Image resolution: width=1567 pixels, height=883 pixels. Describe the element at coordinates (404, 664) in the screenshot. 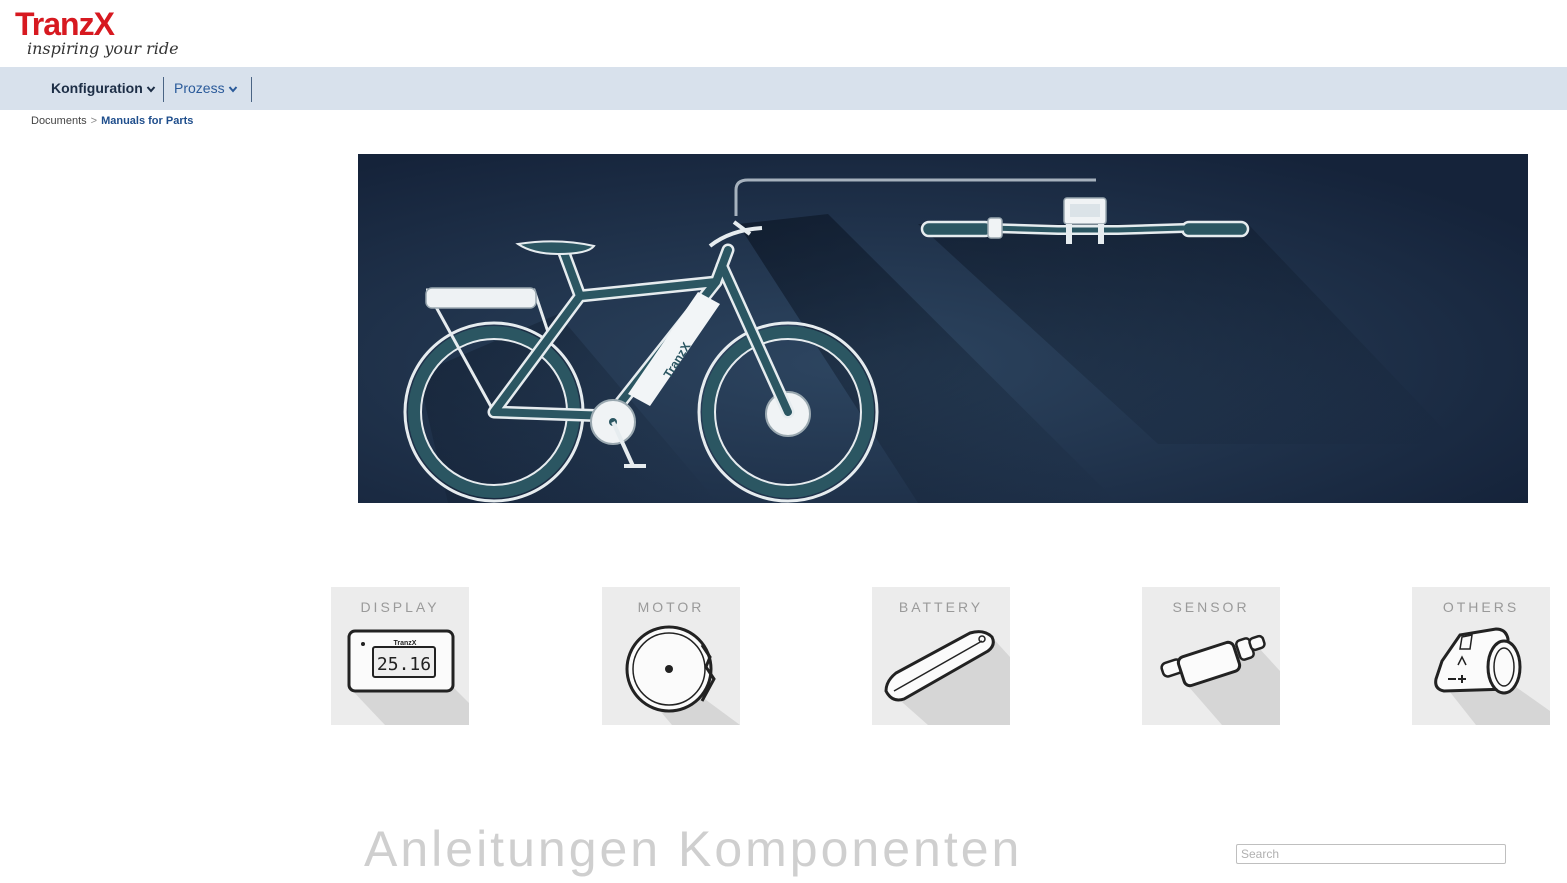

I see `display-value-text: 25.16` at that location.